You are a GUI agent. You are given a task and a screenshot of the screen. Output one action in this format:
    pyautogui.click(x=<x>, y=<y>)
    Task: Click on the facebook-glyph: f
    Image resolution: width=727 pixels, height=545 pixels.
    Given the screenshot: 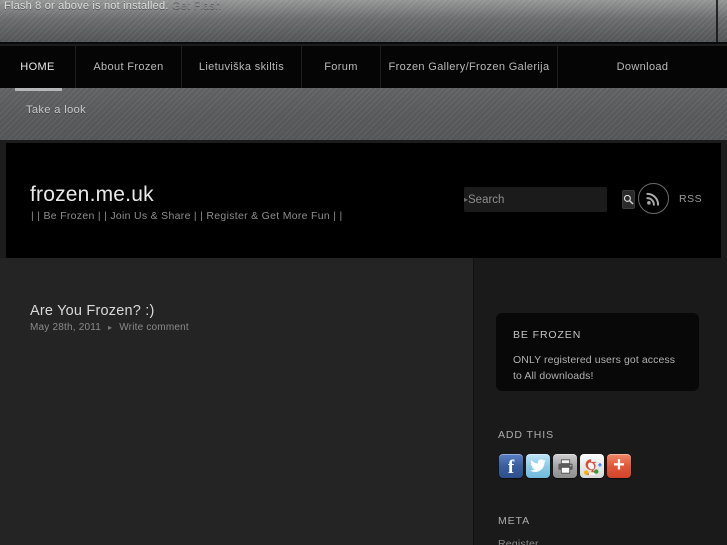 What is the action you would take?
    pyautogui.click(x=511, y=467)
    